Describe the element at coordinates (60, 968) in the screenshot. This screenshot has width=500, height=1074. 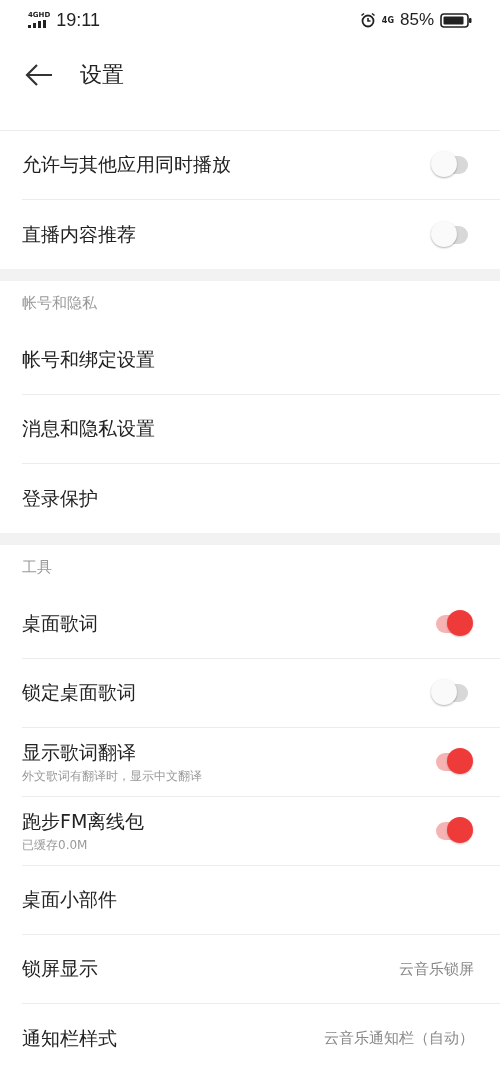
I see `row-label: 锁屏显示` at that location.